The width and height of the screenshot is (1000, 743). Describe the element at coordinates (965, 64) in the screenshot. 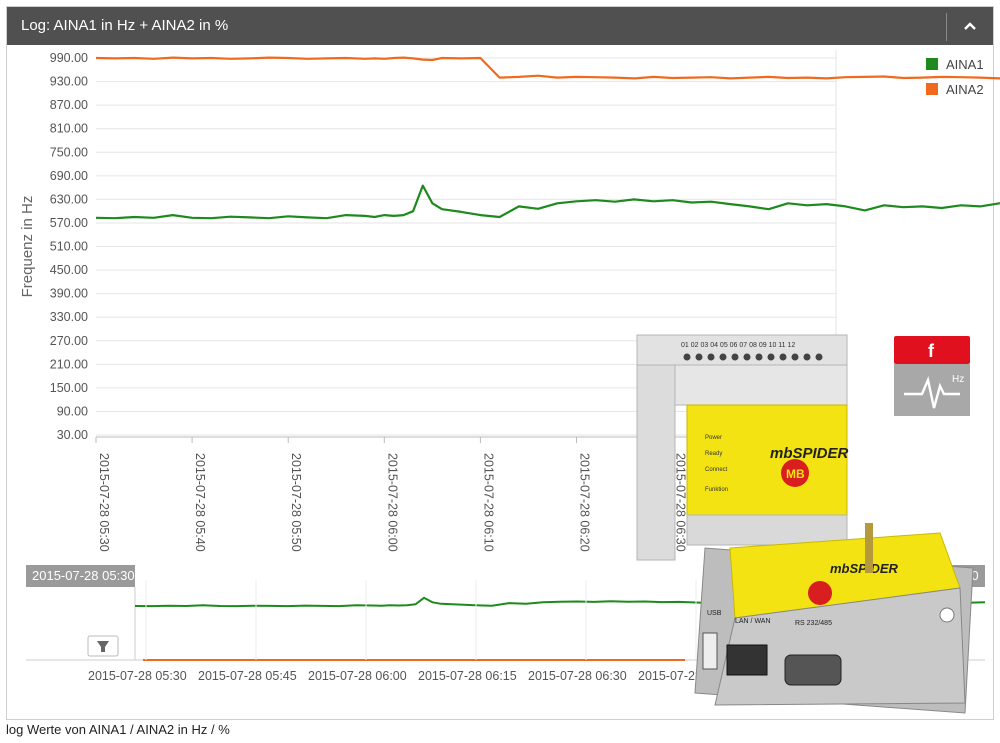

I see `legend-label-aina1: AINA1` at that location.